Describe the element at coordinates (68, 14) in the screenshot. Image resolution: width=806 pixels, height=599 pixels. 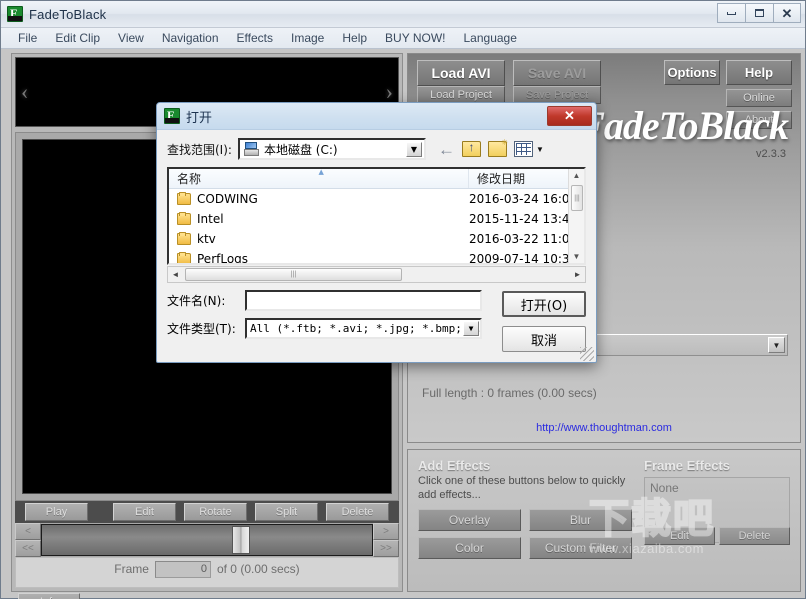
I see `window-title: FadeToBlack` at that location.